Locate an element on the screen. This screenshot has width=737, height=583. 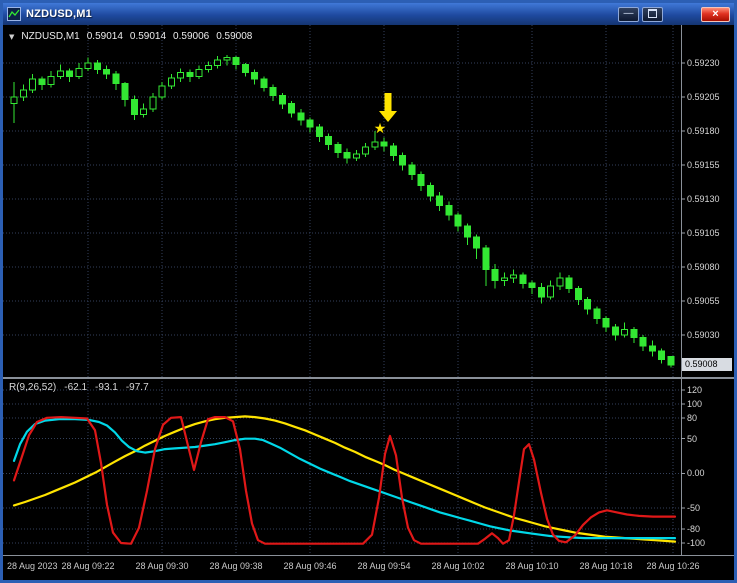
indicator-readout: R(9,26,52) -62.1 -93.1 -97.7 is located at coordinates (79, 387).